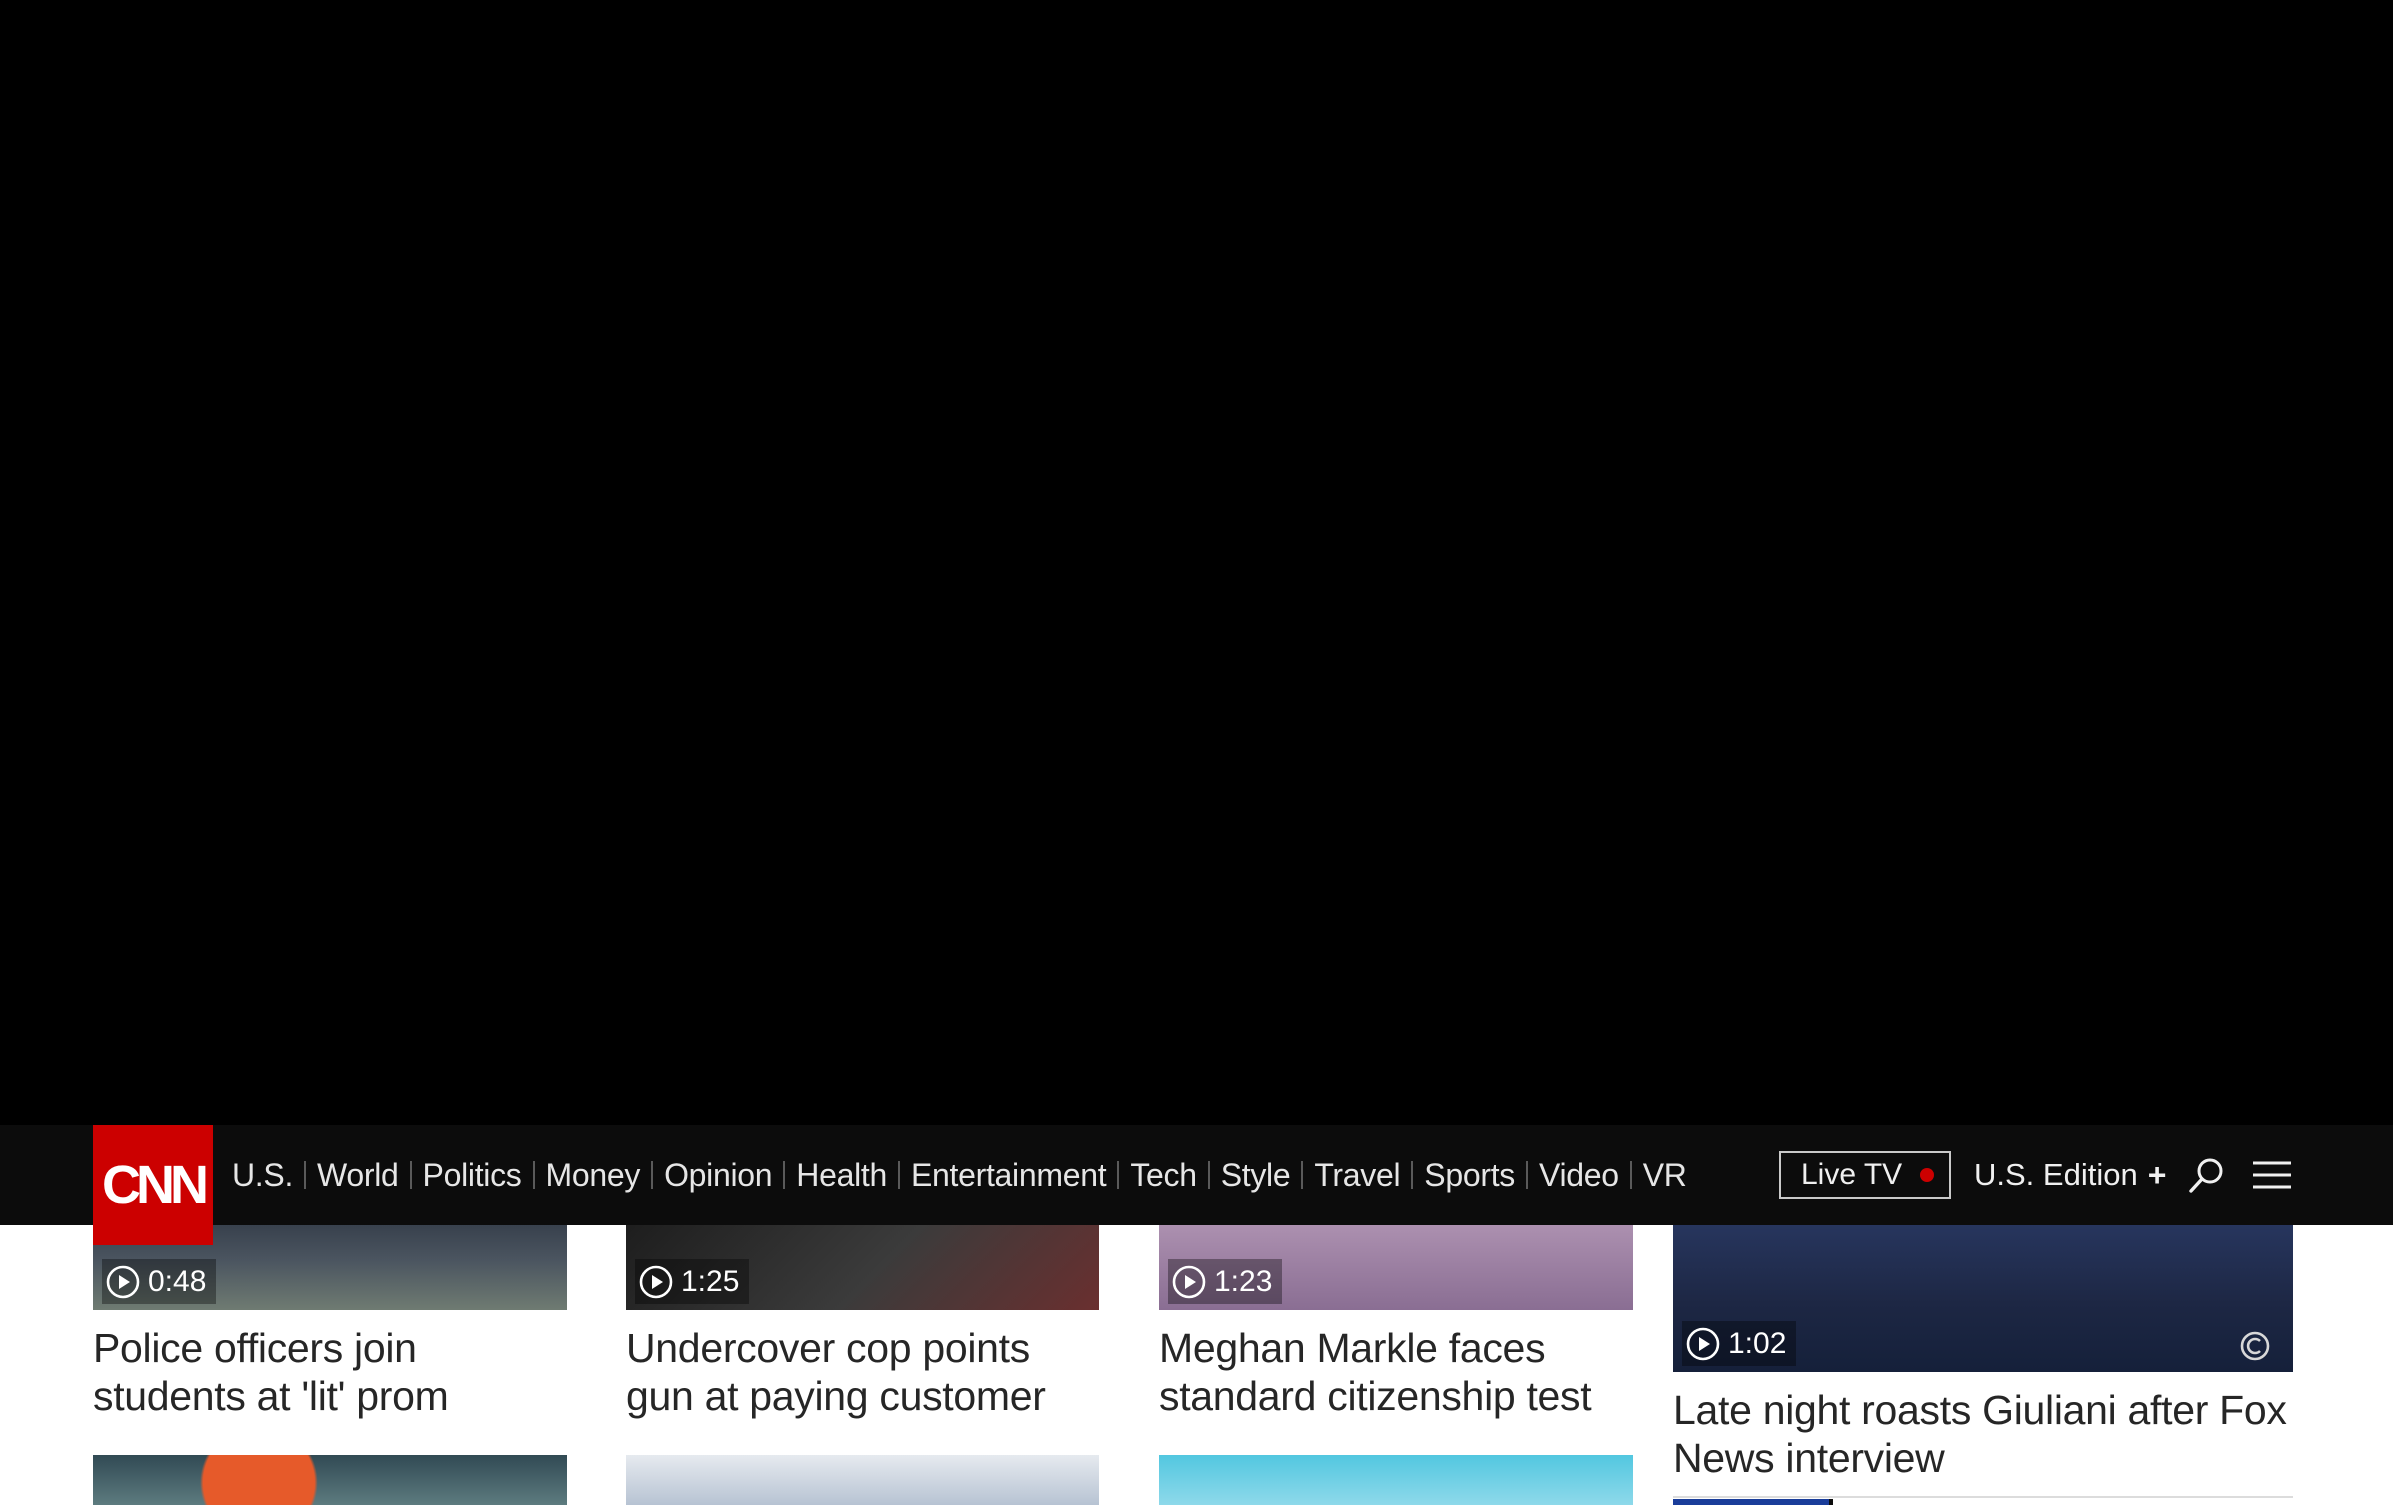 This screenshot has height=1505, width=2393. Describe the element at coordinates (2206, 1175) in the screenshot. I see `search-icon` at that location.